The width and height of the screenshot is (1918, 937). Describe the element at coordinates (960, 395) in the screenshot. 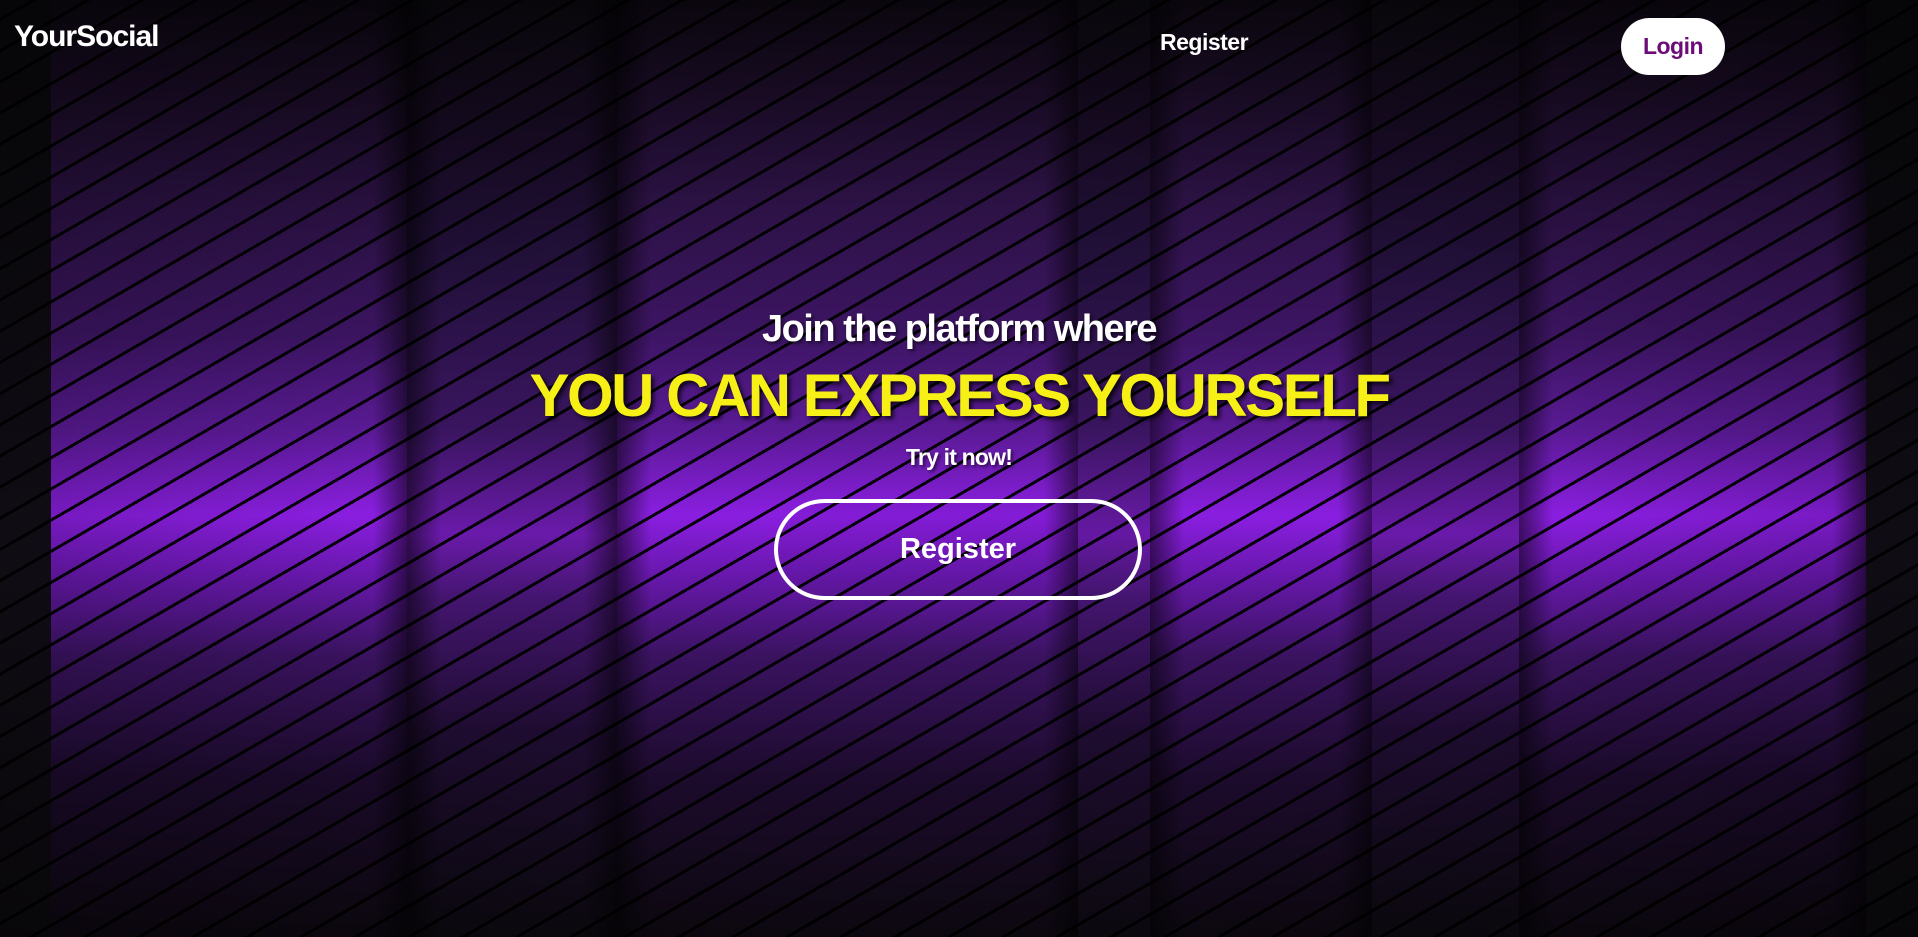

I see `hero-title: YOU CAN EXPRESS YOURSELF` at that location.